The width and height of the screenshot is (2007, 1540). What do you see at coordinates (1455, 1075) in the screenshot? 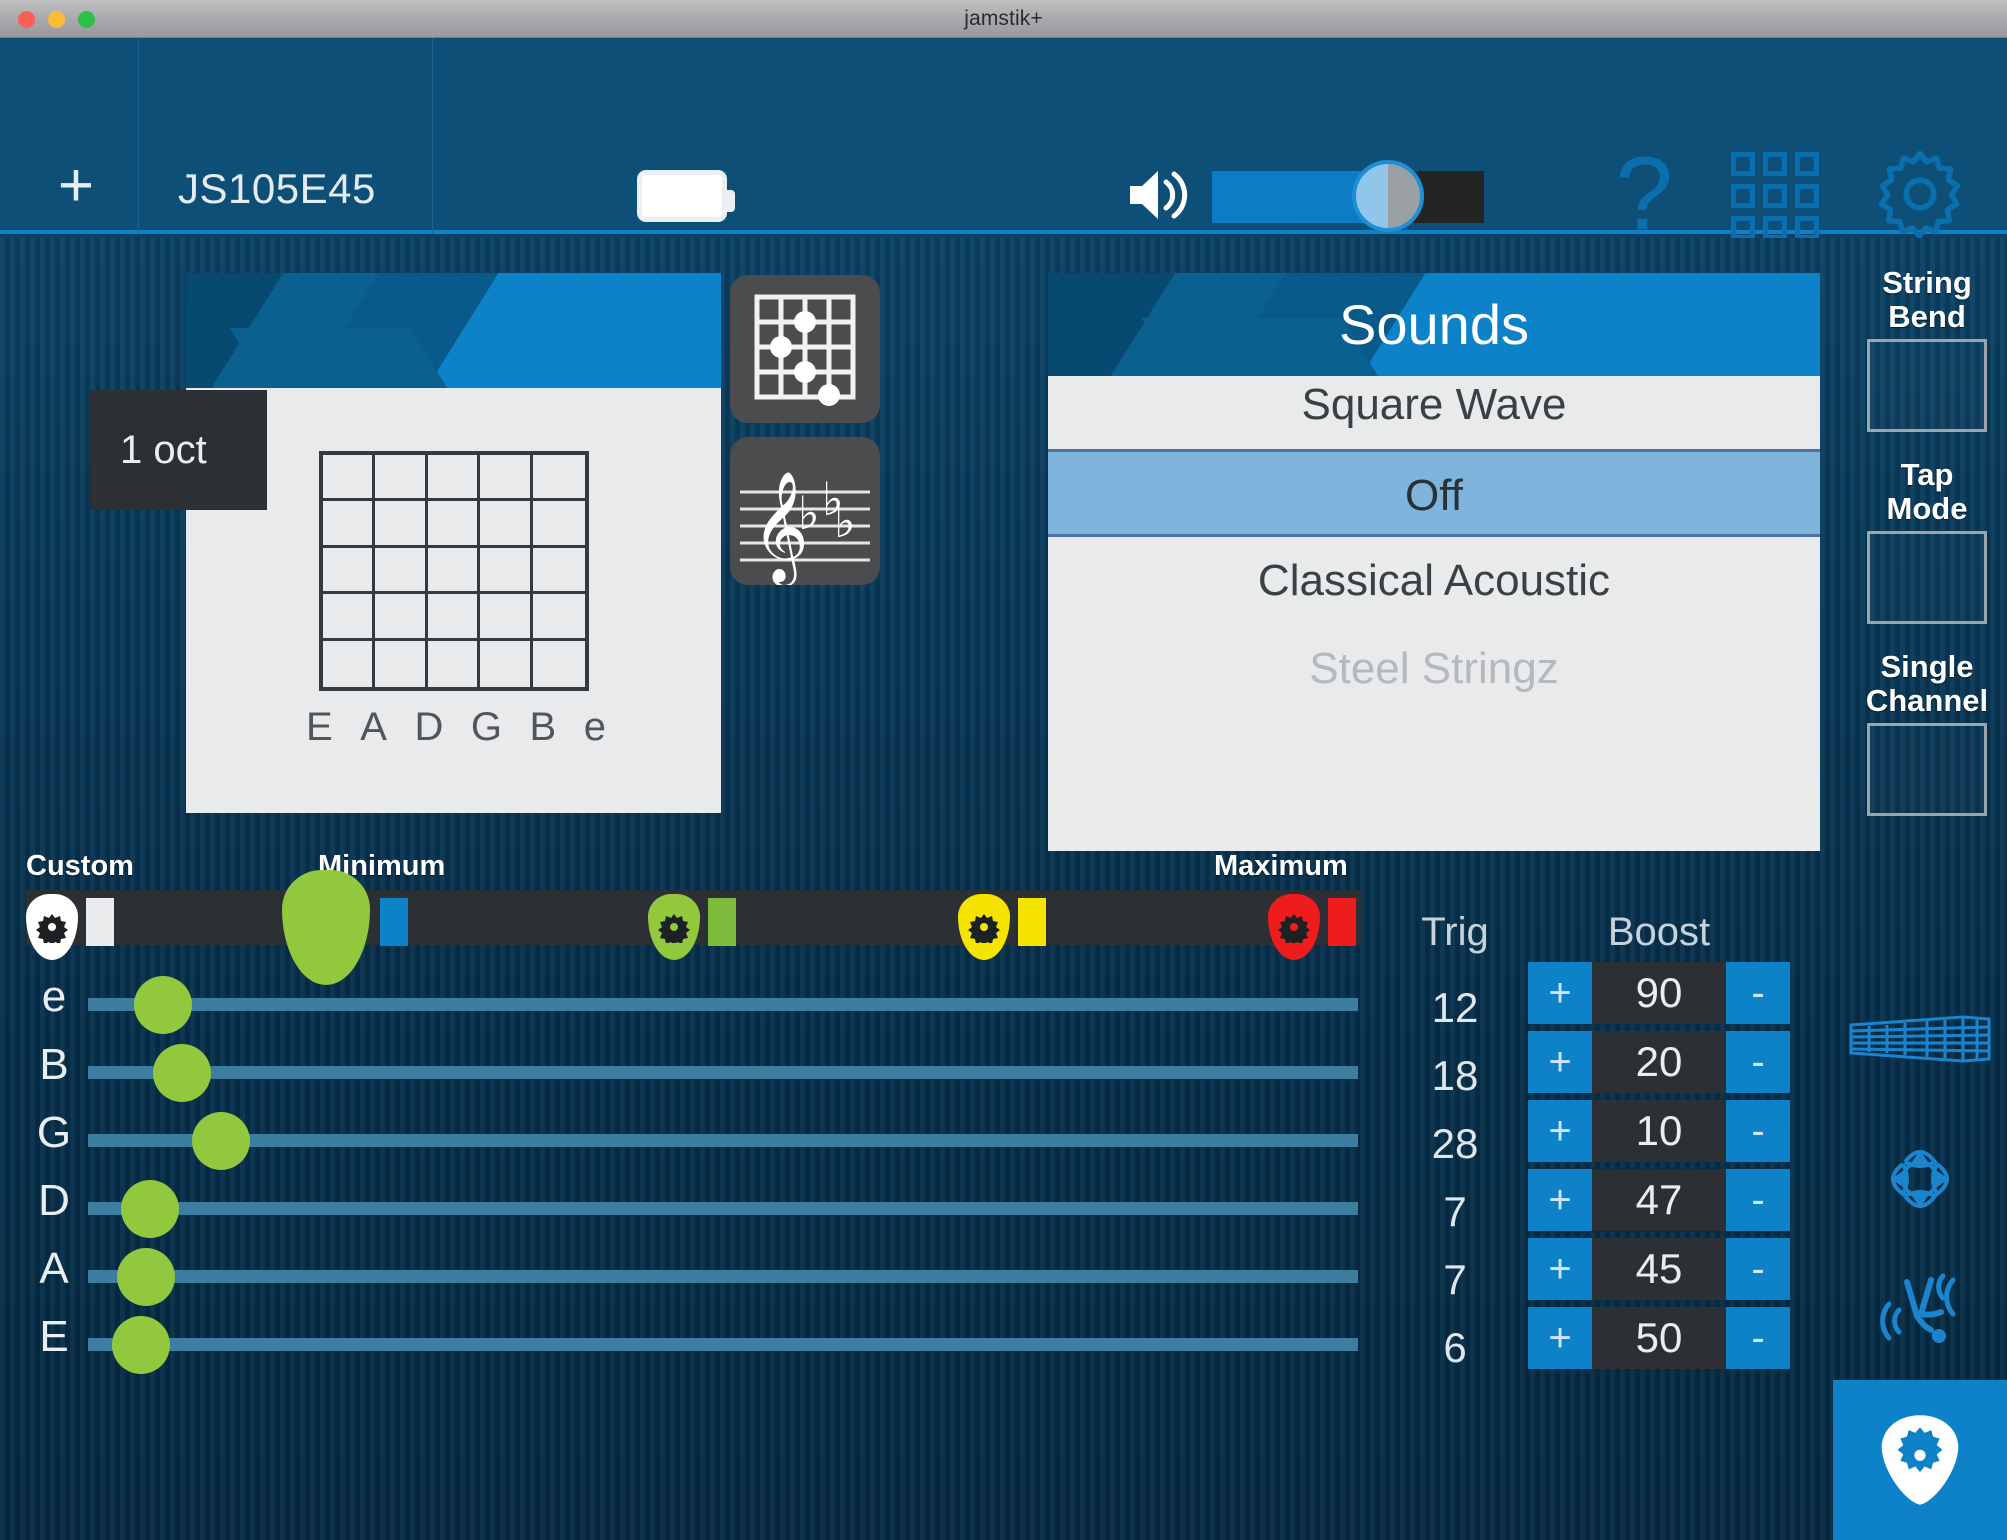
I see `trig-value: 18` at bounding box center [1455, 1075].